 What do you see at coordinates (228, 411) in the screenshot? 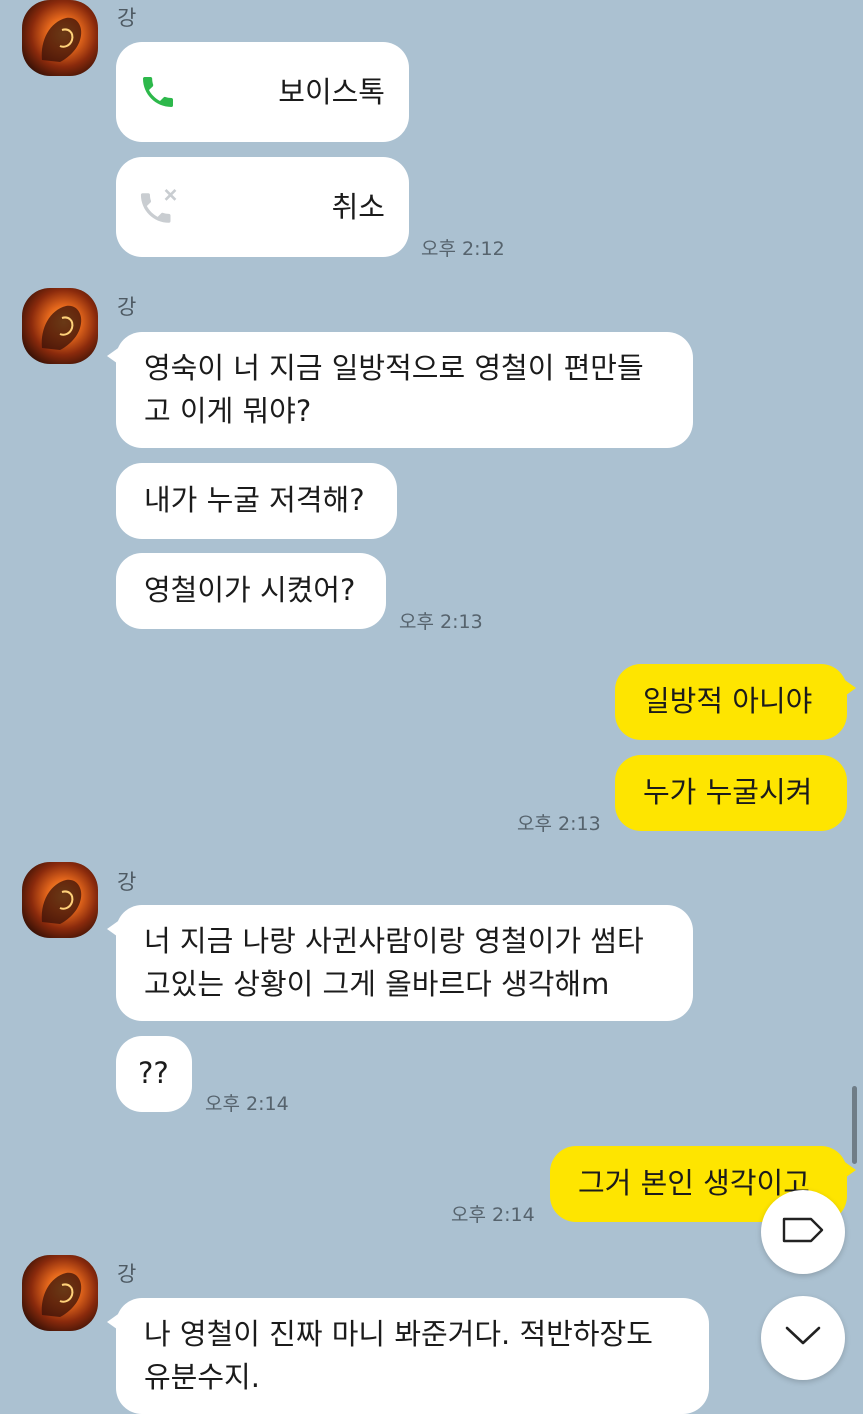
I see `message-text: 고 이게 뭐야?` at bounding box center [228, 411].